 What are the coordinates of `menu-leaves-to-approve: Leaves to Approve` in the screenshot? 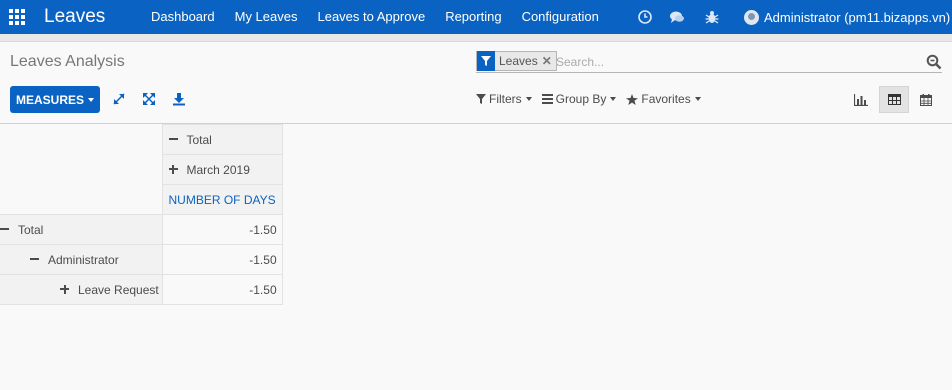 It's located at (371, 17).